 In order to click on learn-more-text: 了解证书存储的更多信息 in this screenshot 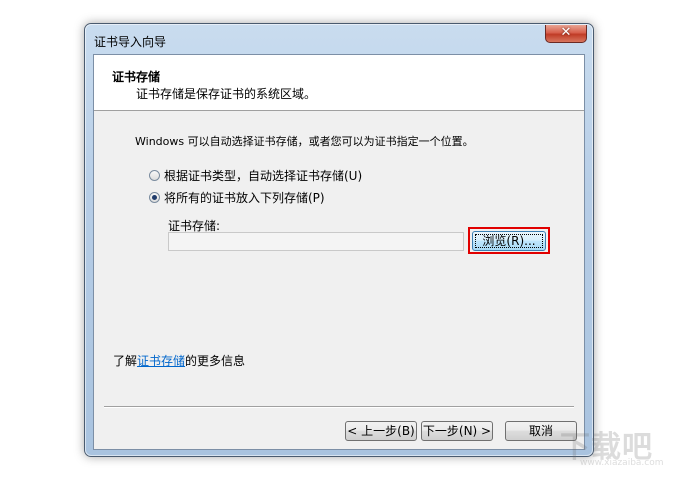, I will do `click(179, 360)`.